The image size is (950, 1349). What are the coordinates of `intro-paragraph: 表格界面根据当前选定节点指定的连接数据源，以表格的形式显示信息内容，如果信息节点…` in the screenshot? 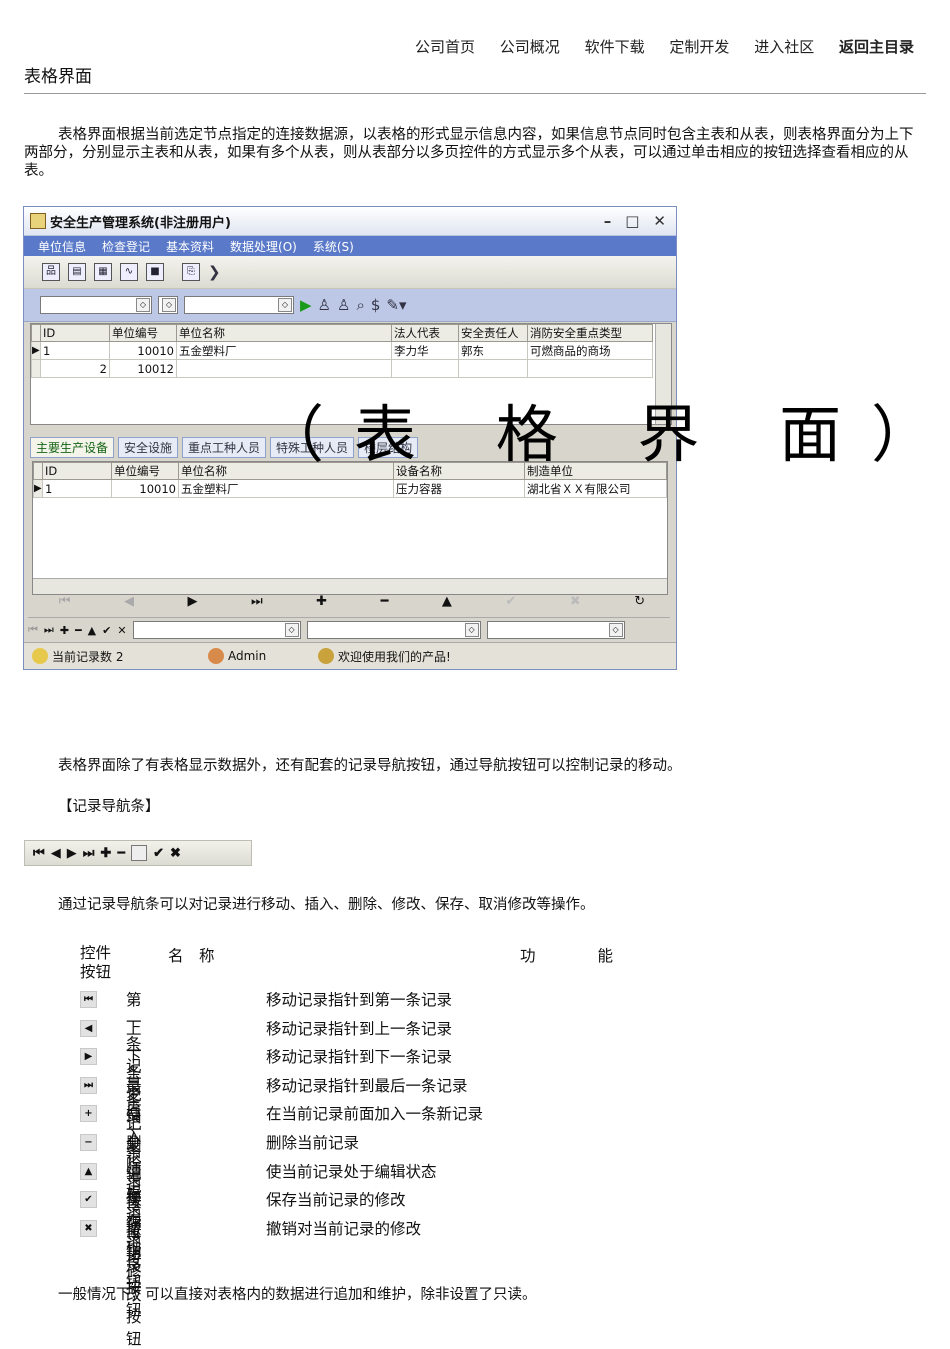 It's located at (469, 153).